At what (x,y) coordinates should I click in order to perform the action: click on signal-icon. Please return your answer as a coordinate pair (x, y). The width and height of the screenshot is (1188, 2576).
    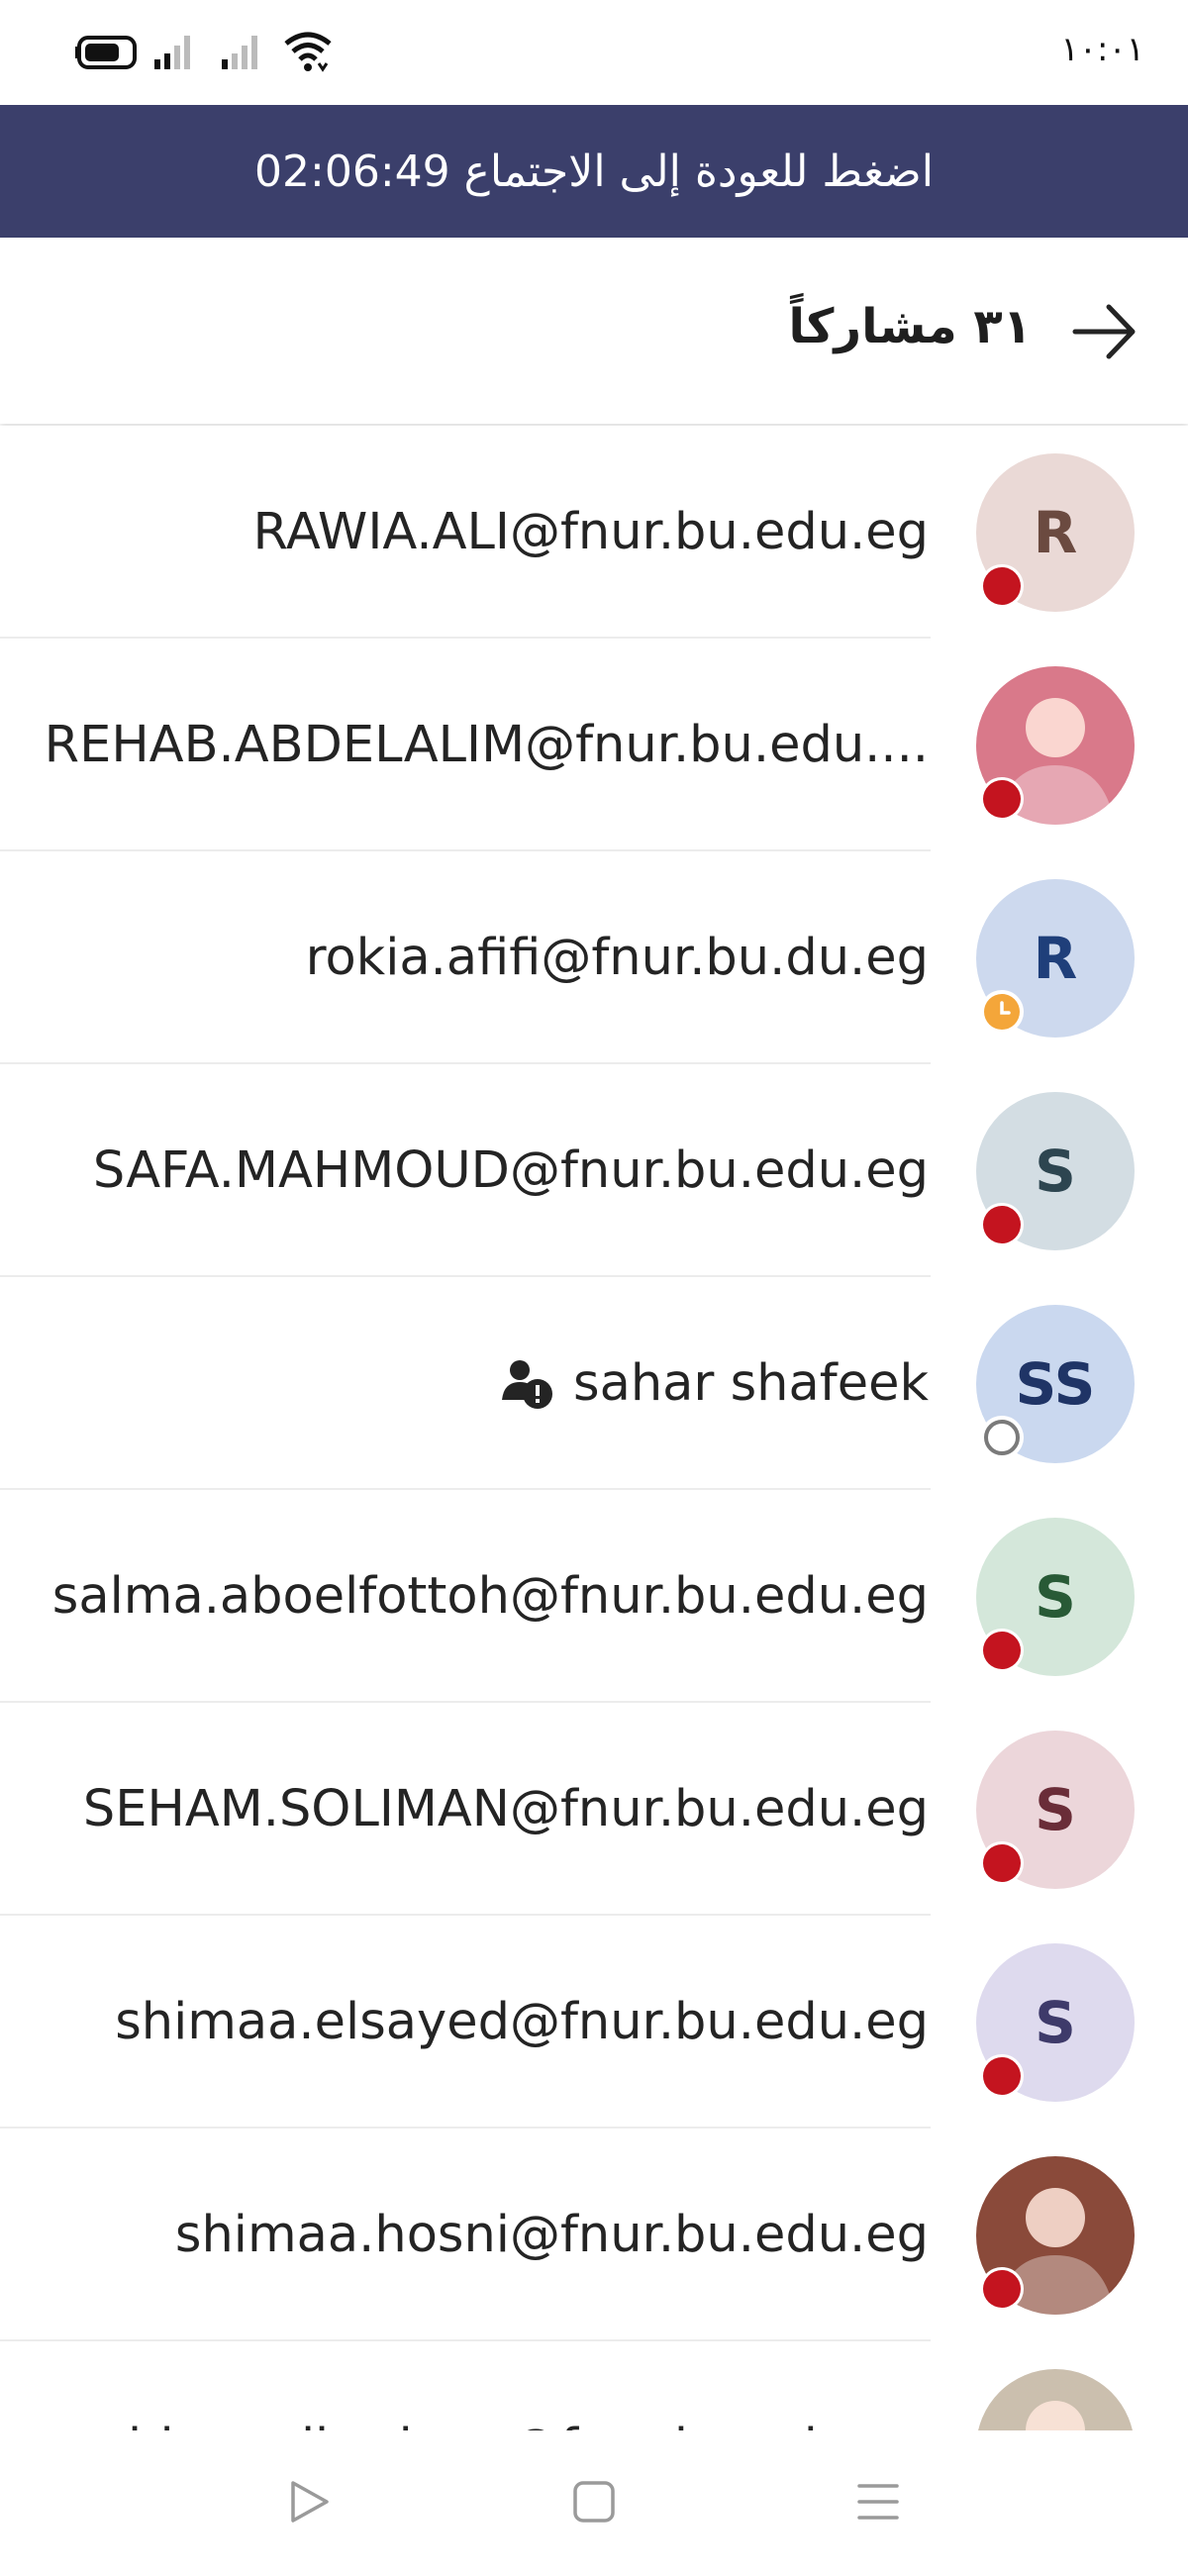
    Looking at the image, I should click on (172, 53).